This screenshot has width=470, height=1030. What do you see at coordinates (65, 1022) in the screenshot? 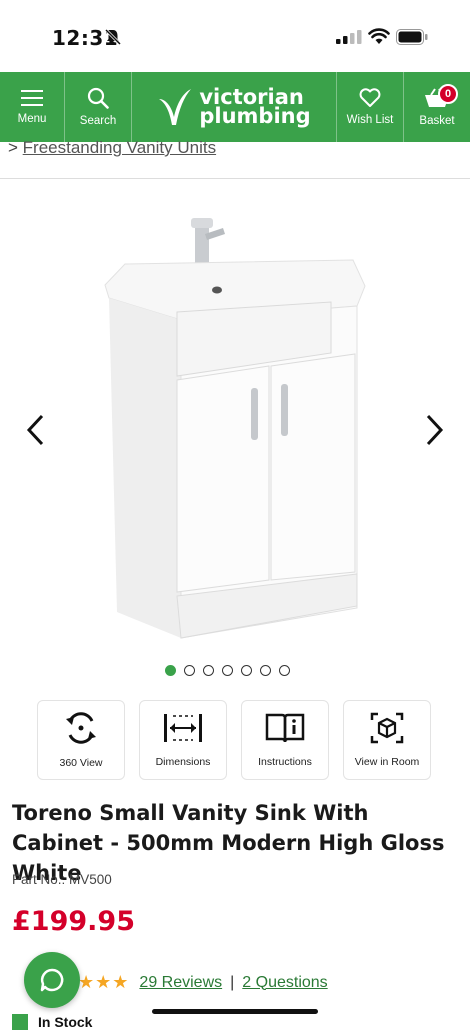
I see `stock-label: In Stock` at bounding box center [65, 1022].